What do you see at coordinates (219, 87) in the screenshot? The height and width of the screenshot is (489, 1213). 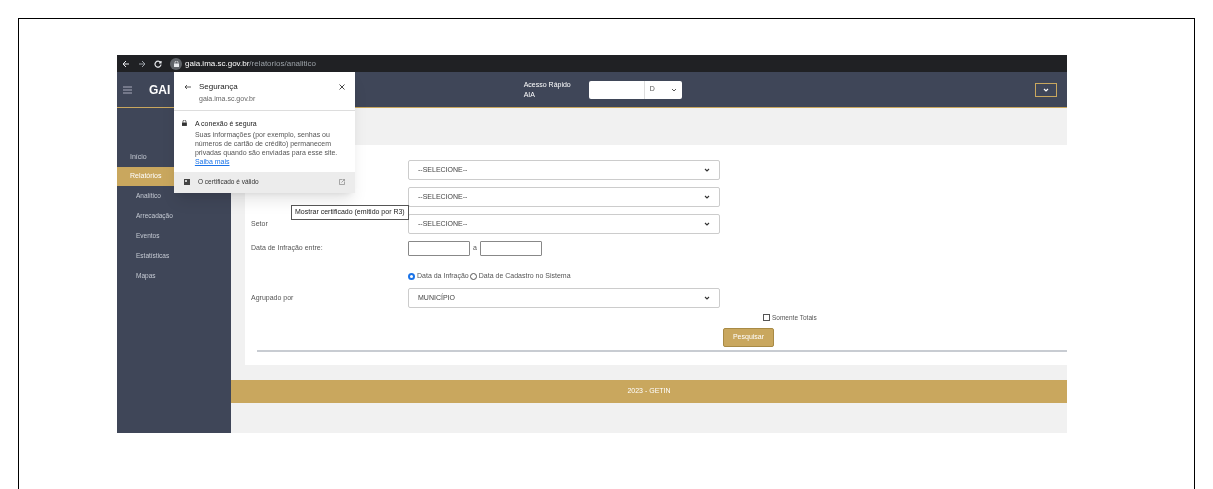 I see `popup-title: Segurança` at bounding box center [219, 87].